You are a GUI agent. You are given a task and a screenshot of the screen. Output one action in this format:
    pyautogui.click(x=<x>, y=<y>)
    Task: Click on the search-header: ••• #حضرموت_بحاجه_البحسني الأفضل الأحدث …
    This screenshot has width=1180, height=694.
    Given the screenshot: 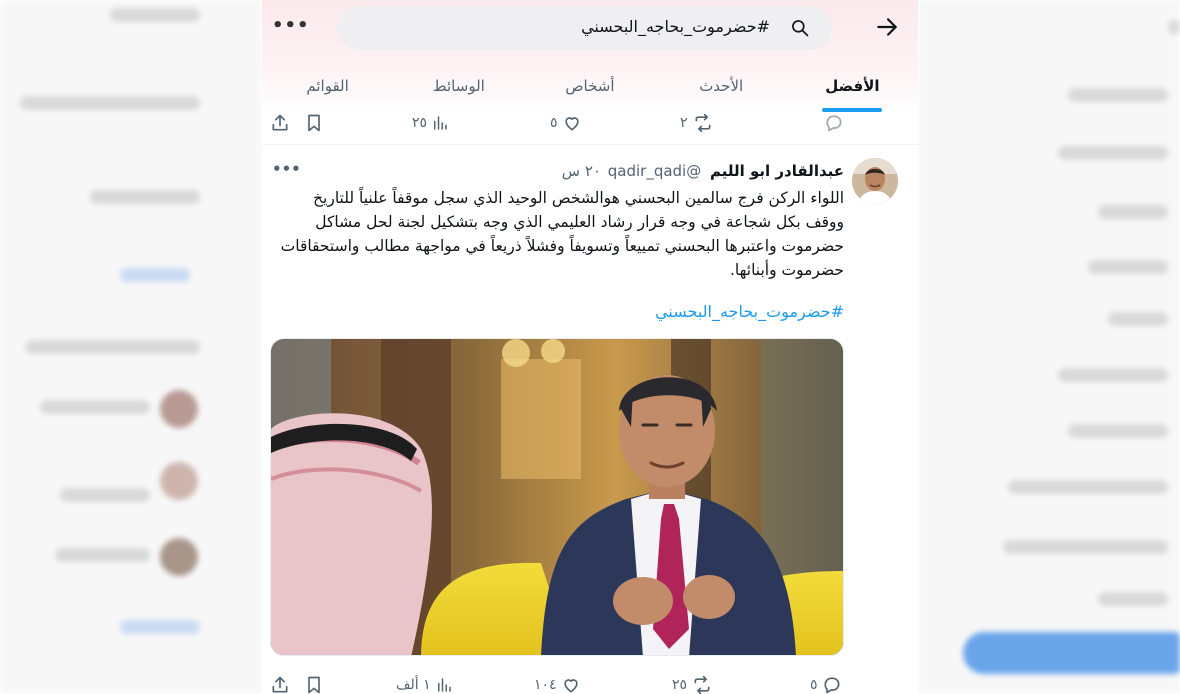 What is the action you would take?
    pyautogui.click(x=590, y=57)
    